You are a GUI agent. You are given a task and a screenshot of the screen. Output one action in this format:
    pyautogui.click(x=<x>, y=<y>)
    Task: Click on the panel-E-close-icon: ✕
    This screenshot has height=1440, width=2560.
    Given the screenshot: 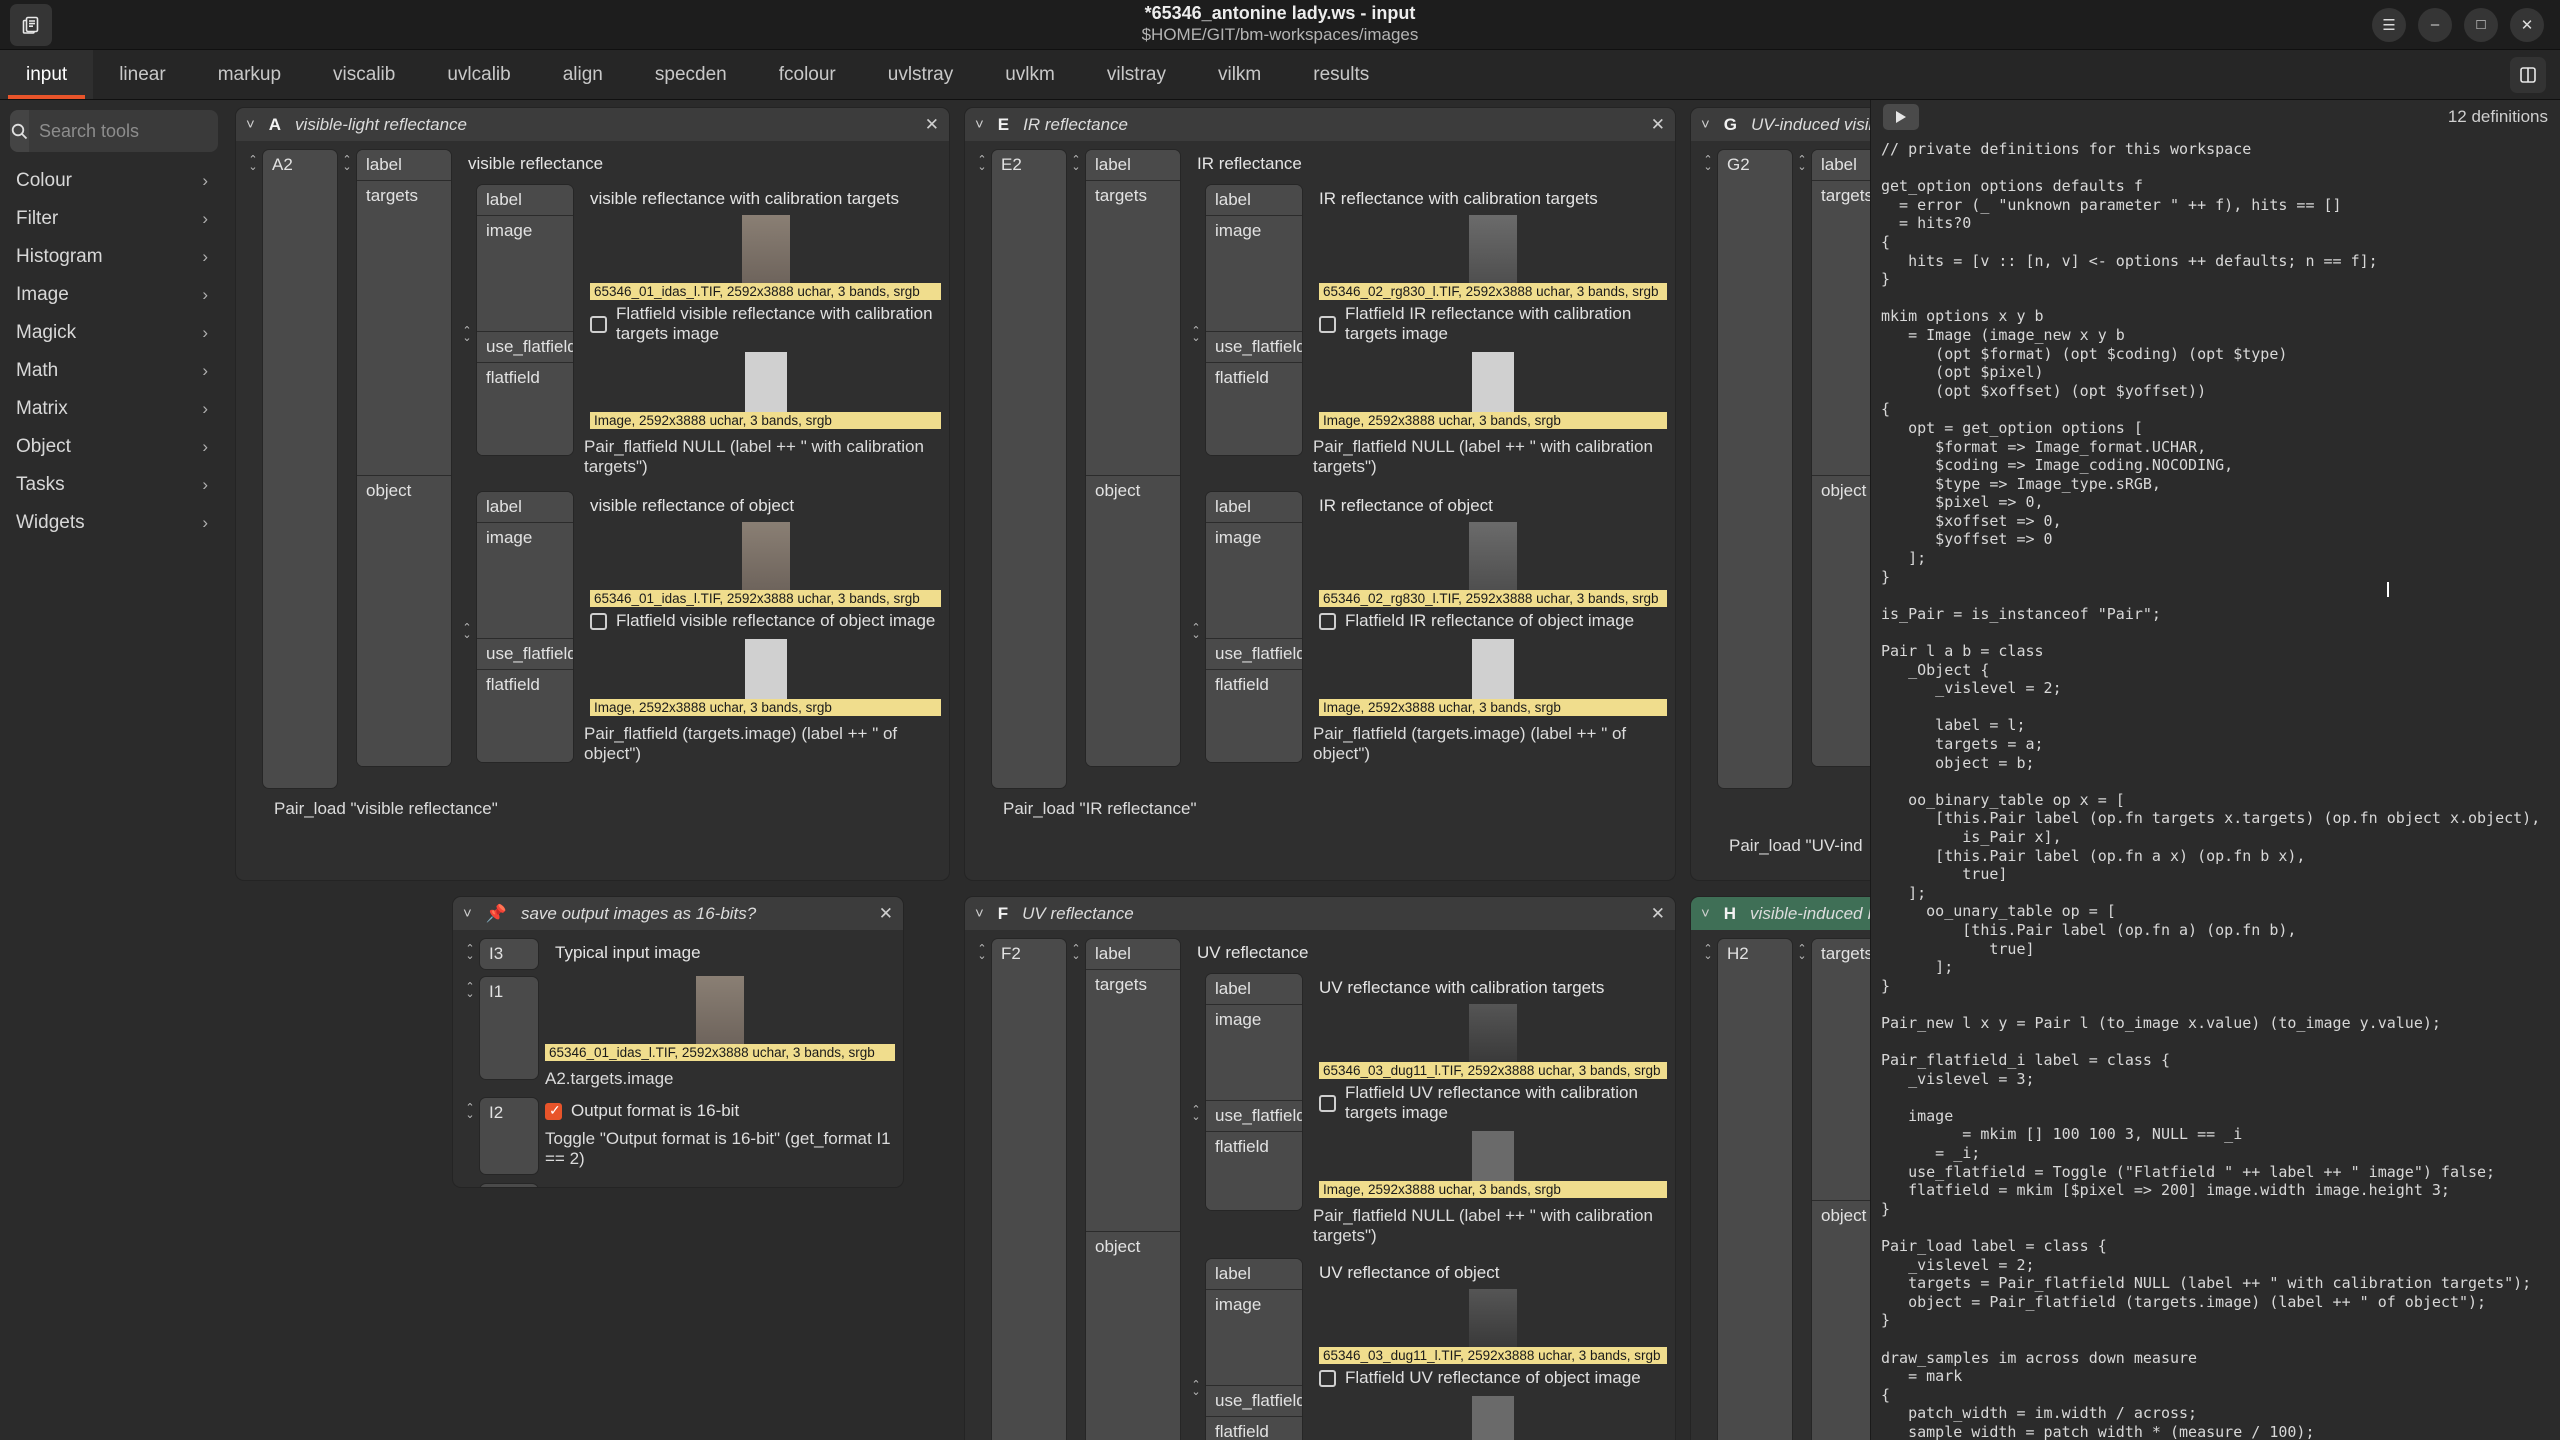 What is the action you would take?
    pyautogui.click(x=1658, y=125)
    